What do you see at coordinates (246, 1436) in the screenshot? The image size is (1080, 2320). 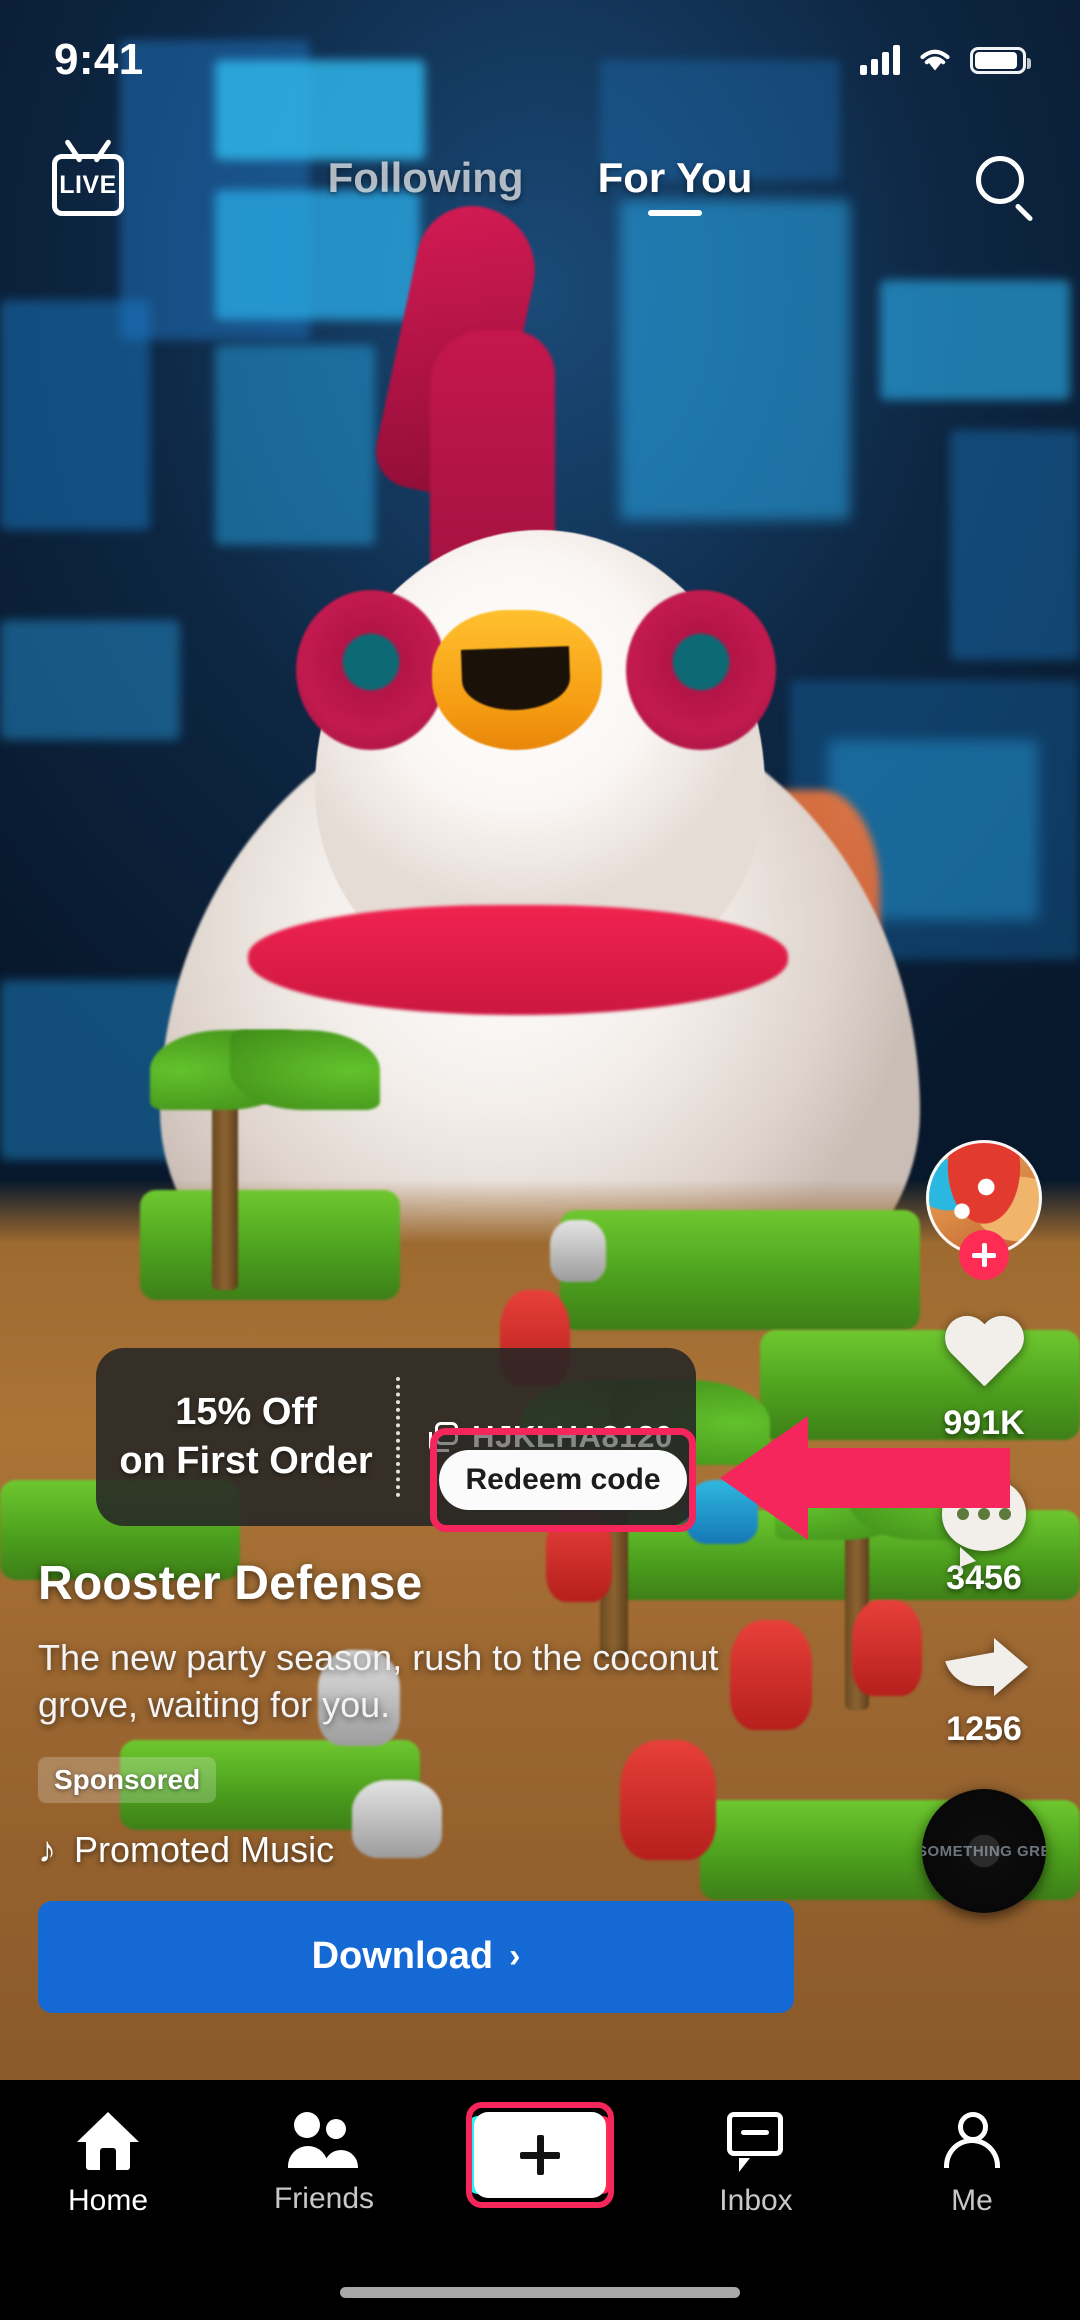 I see `promo-offer-text: 15% Off on First Order` at bounding box center [246, 1436].